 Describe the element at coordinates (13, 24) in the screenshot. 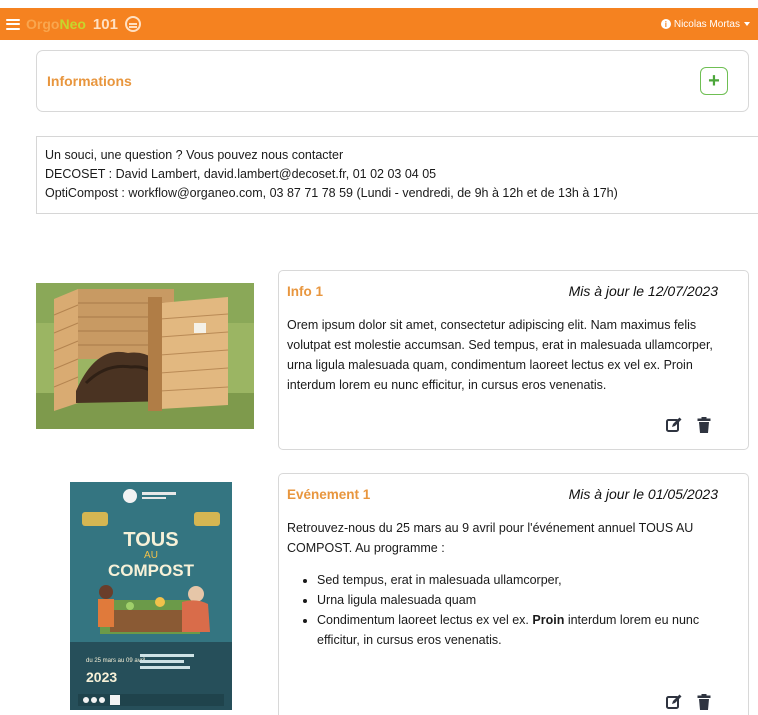

I see `menu-icon` at that location.